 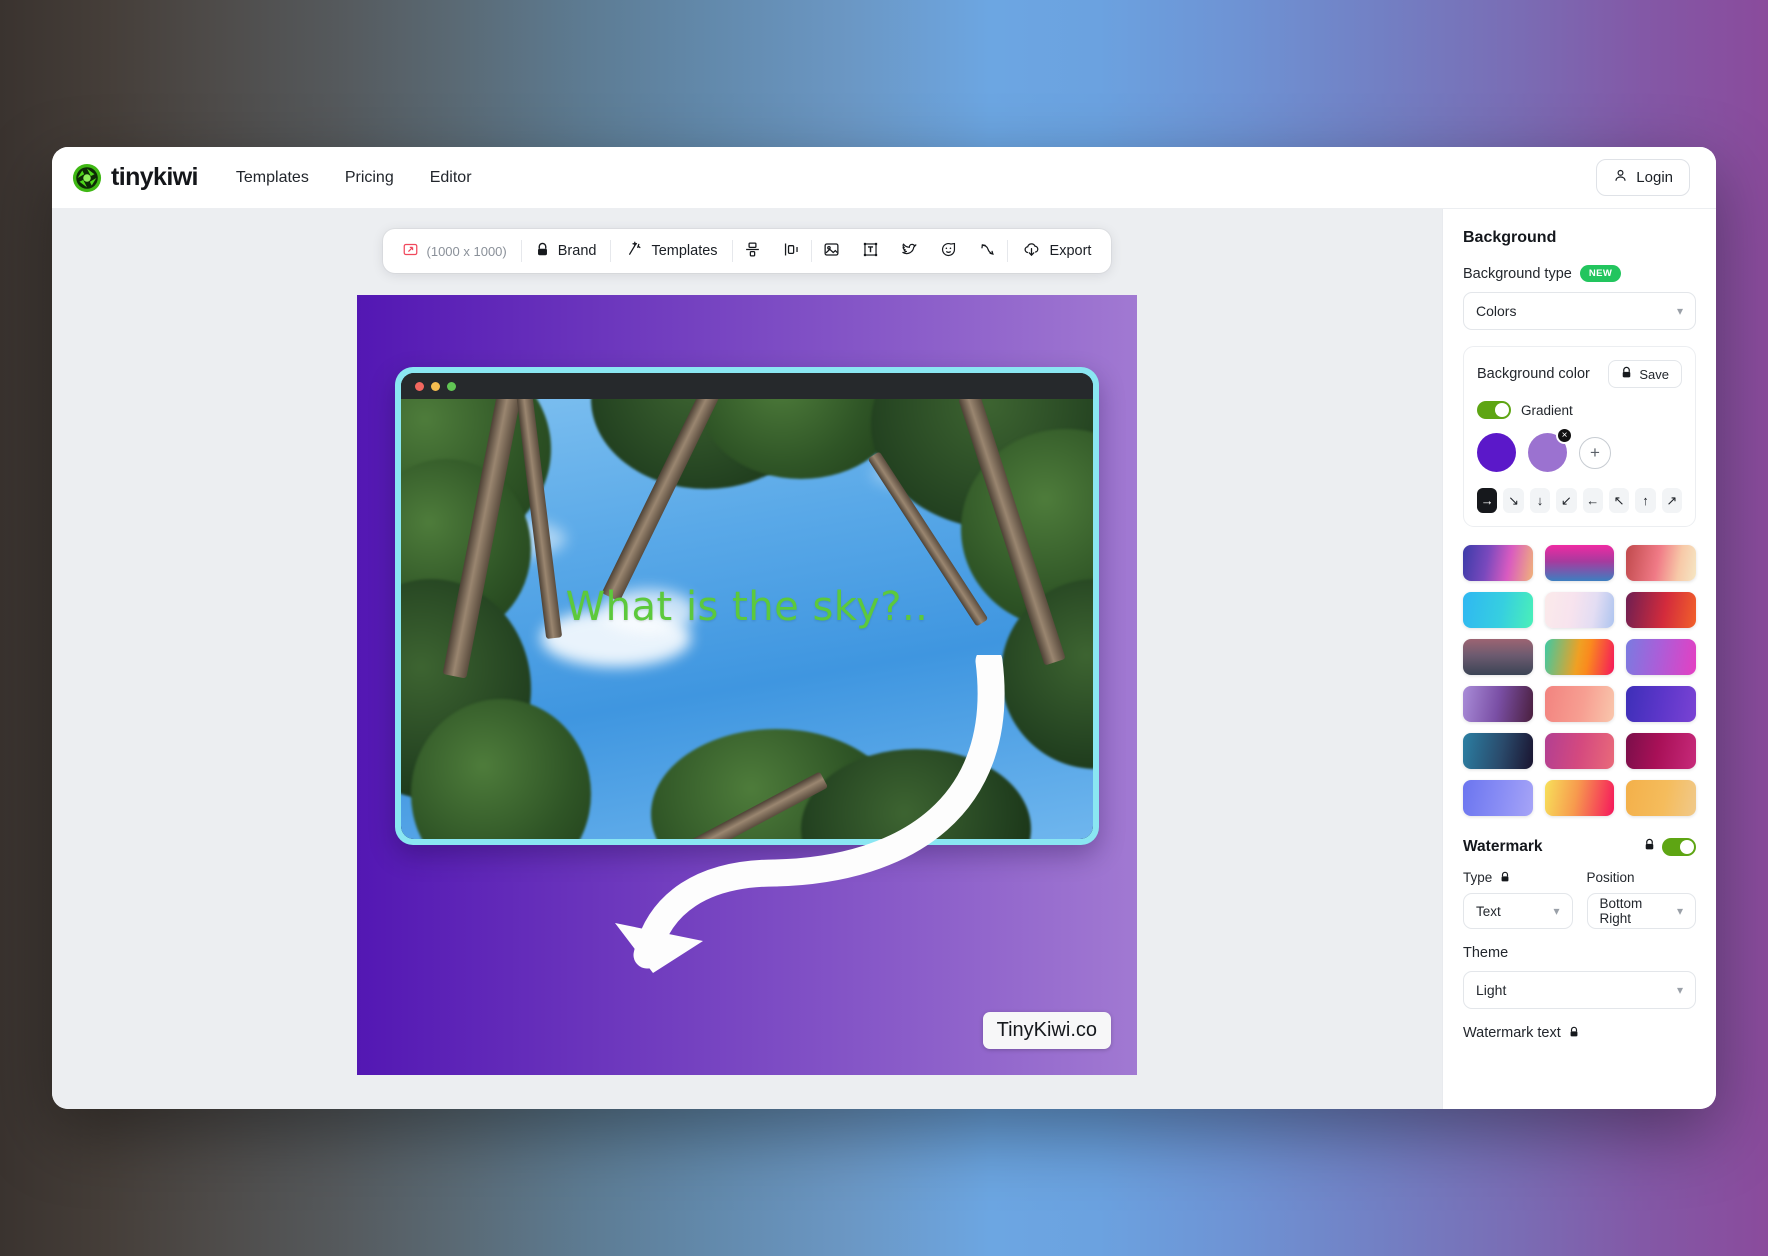 I want to click on add-arrow-button, so click(x=987, y=251).